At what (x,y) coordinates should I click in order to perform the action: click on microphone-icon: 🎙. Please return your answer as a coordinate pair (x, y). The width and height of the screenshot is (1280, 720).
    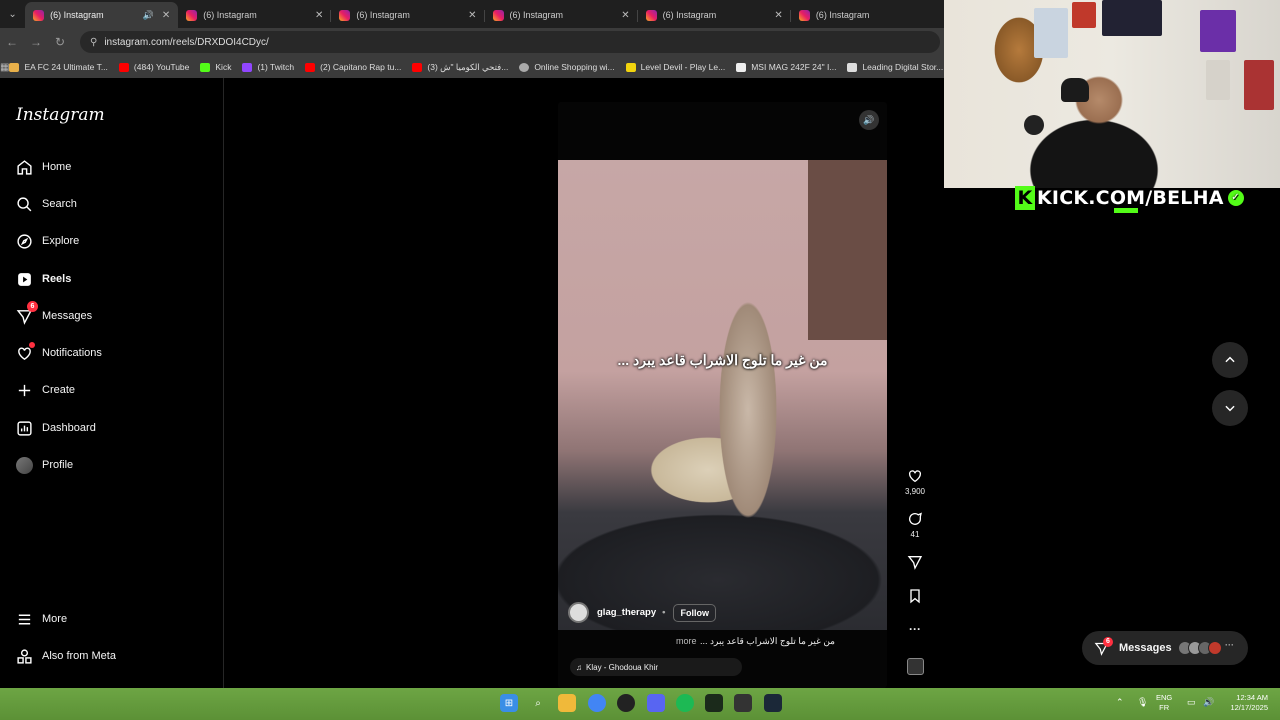
    Looking at the image, I should click on (1142, 702).